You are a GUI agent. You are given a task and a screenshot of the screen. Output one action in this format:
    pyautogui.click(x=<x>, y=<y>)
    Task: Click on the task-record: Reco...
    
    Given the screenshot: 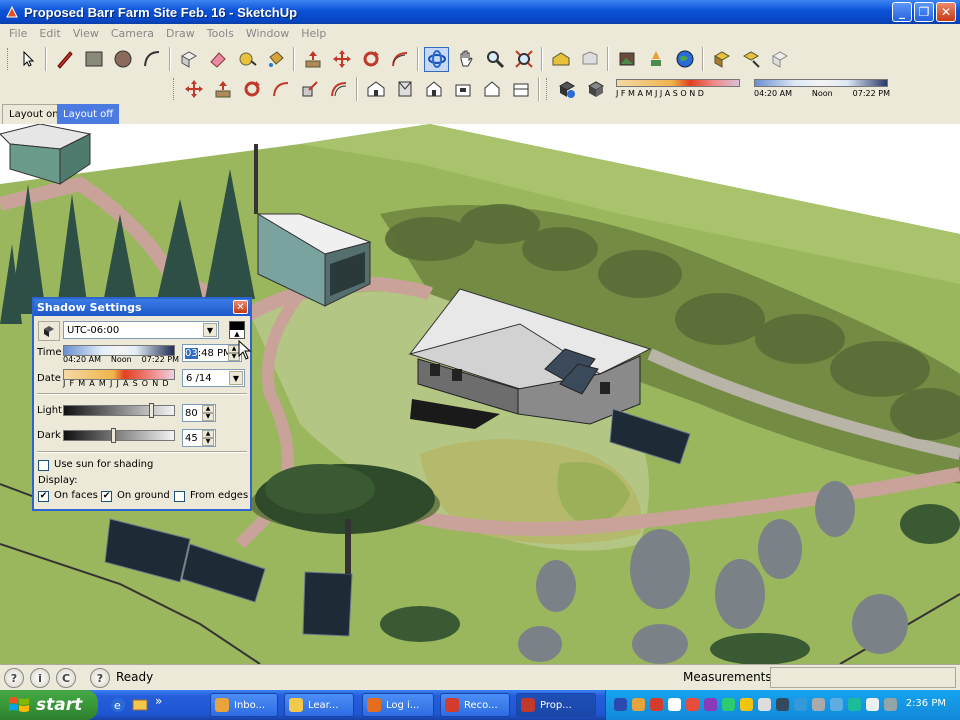 What is the action you would take?
    pyautogui.click(x=475, y=705)
    